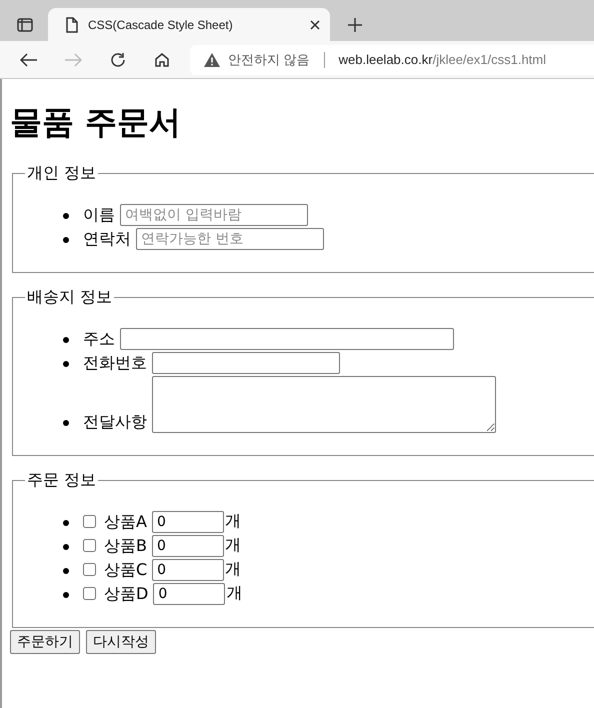  I want to click on warning-icon, so click(212, 59).